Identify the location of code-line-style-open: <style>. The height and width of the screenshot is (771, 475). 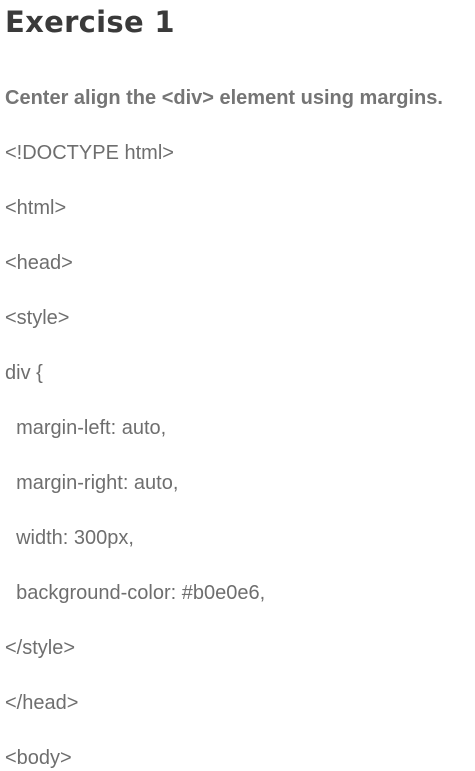
(37, 318).